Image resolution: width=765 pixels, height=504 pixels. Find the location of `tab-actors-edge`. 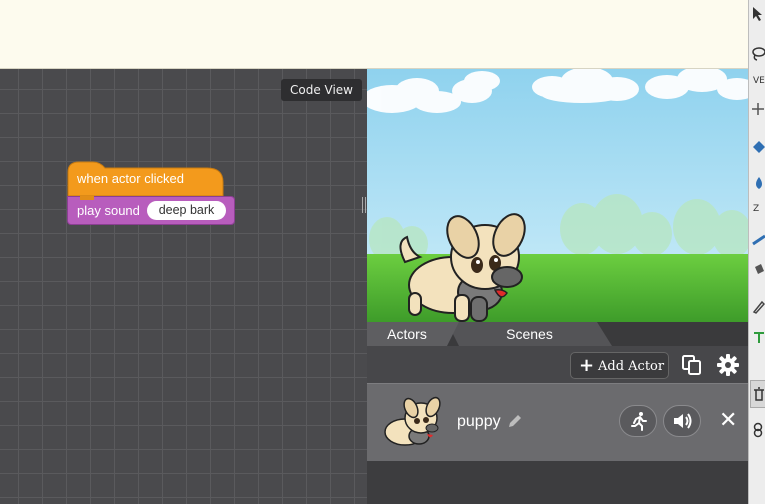

tab-actors-edge is located at coordinates (453, 334).